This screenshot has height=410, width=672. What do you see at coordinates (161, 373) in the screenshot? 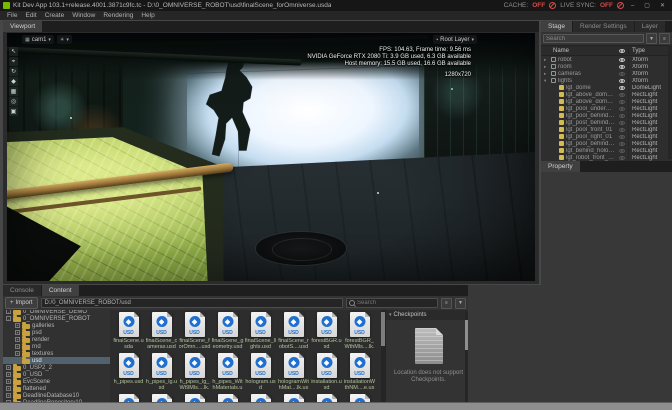
I see `file-tile: USD h_pipes_lg.usd` at bounding box center [161, 373].